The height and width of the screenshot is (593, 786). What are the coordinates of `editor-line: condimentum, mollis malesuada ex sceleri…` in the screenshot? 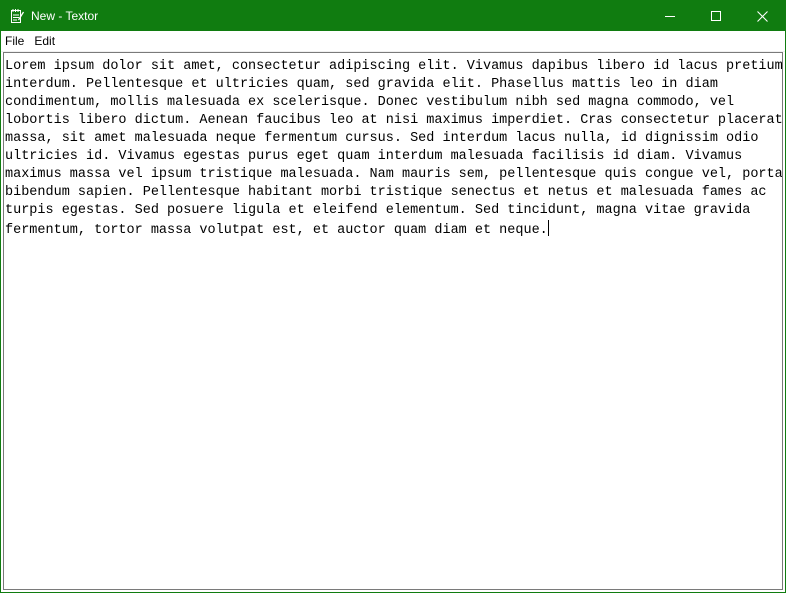 It's located at (370, 102).